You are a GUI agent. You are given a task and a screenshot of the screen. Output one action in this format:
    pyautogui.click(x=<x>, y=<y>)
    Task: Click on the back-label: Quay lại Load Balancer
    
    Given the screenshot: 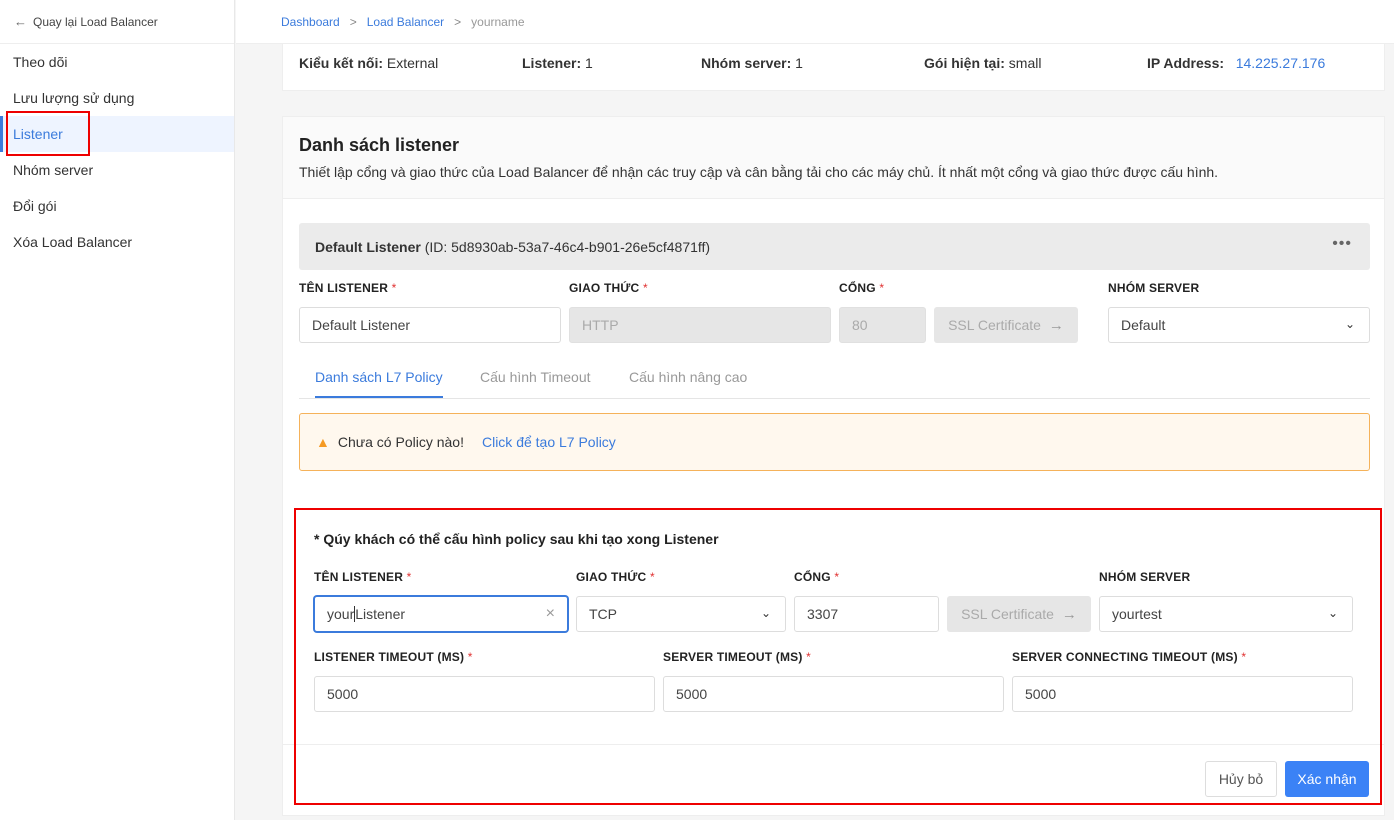 What is the action you would take?
    pyautogui.click(x=95, y=21)
    